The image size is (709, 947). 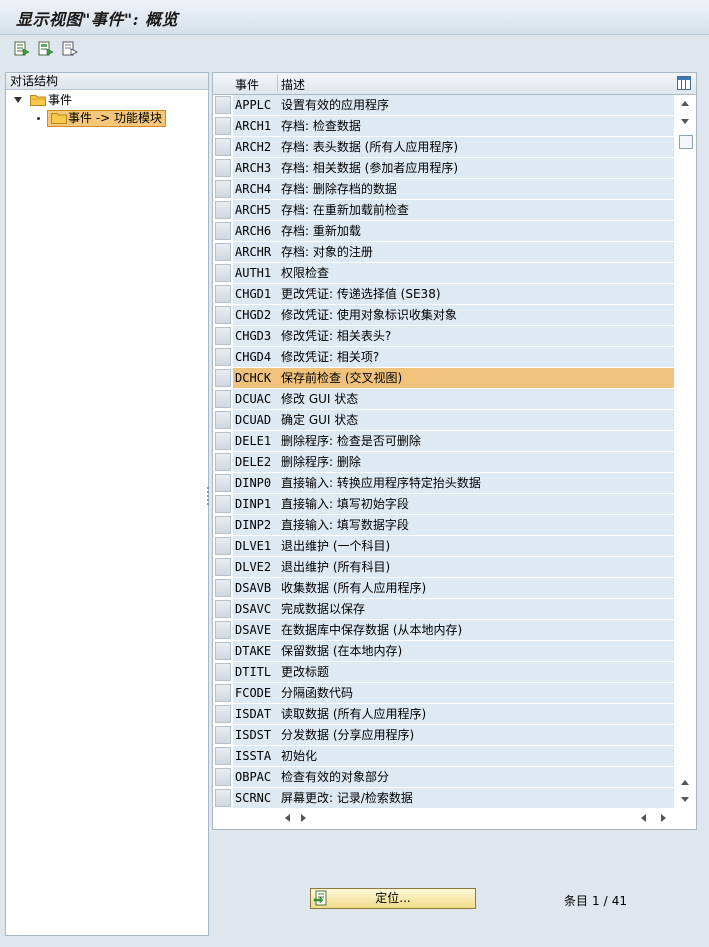 What do you see at coordinates (46, 49) in the screenshot?
I see `export-highlight-icon` at bounding box center [46, 49].